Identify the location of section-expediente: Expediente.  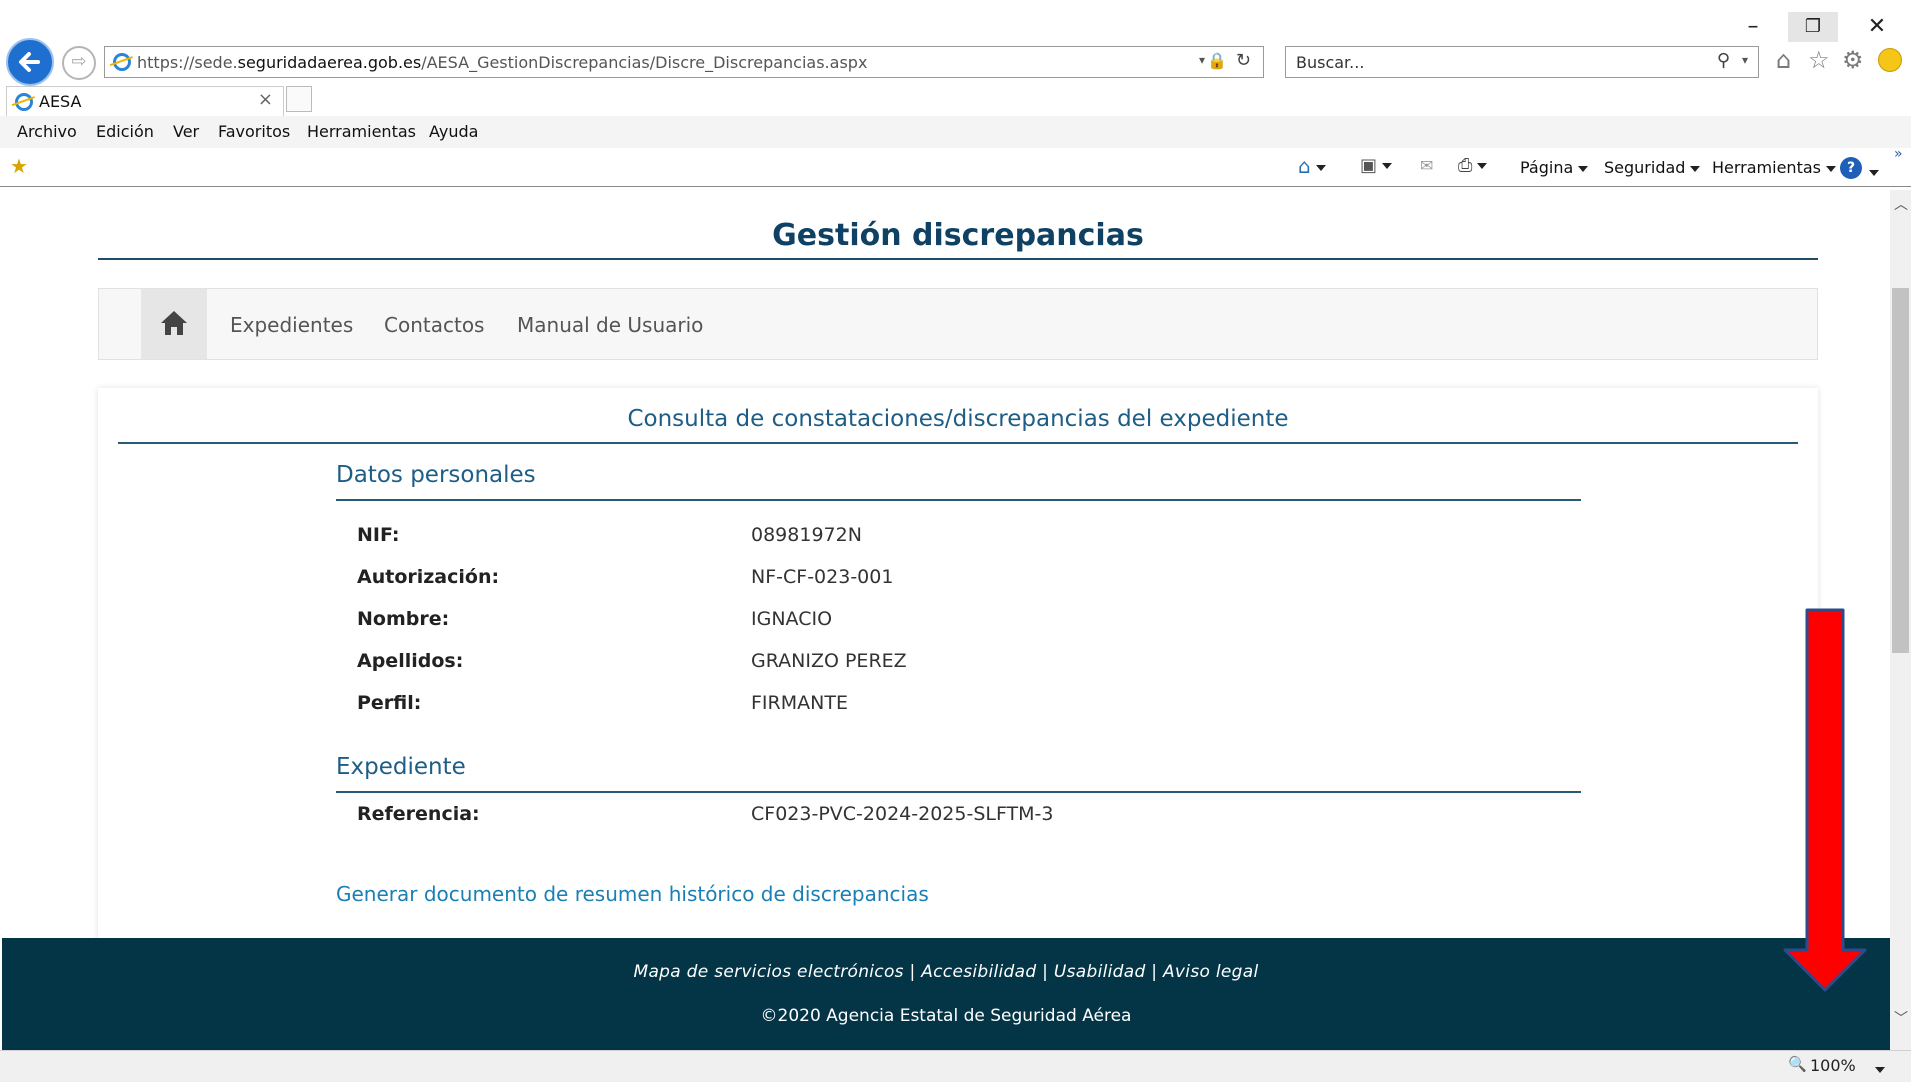
(401, 767).